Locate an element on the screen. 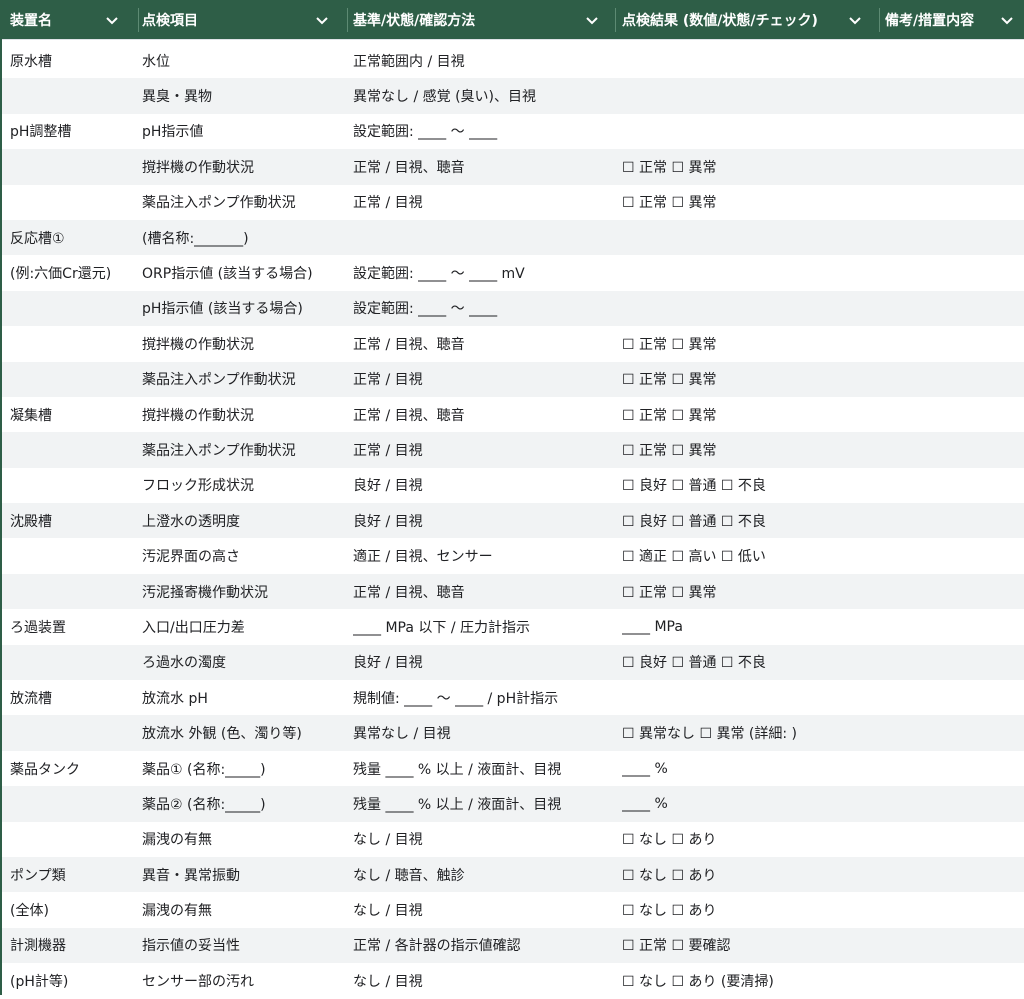 Image resolution: width=1024 pixels, height=999 pixels. inspection-item-cell: 水位 is located at coordinates (244, 60).